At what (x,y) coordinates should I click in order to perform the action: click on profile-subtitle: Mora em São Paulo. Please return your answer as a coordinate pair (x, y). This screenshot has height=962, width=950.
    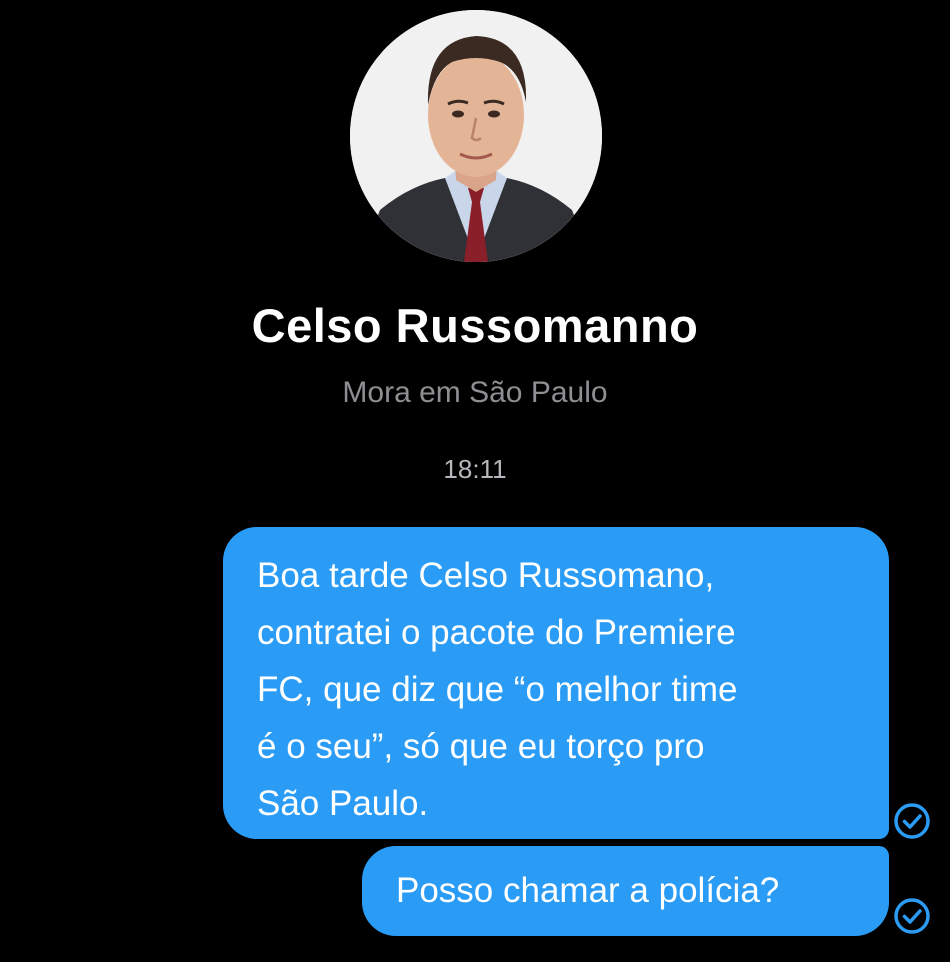
    Looking at the image, I should click on (475, 392).